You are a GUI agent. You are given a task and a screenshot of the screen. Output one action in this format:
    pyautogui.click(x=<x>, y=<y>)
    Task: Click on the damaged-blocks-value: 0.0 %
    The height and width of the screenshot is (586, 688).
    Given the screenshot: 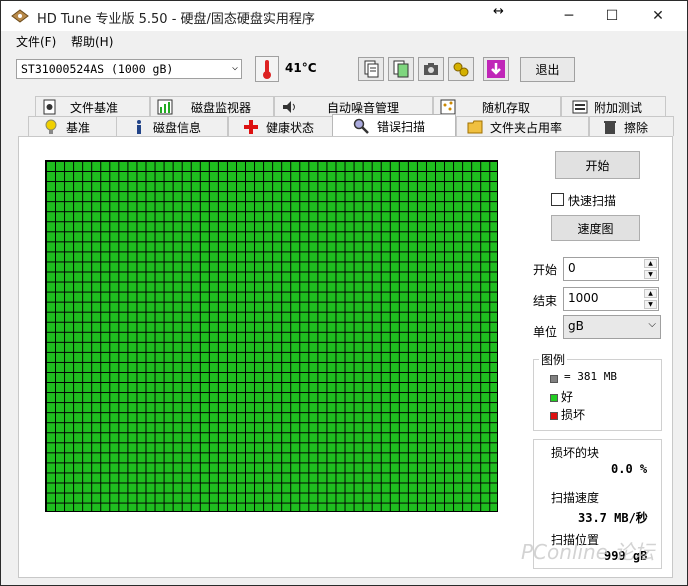 What is the action you would take?
    pyautogui.click(x=629, y=469)
    